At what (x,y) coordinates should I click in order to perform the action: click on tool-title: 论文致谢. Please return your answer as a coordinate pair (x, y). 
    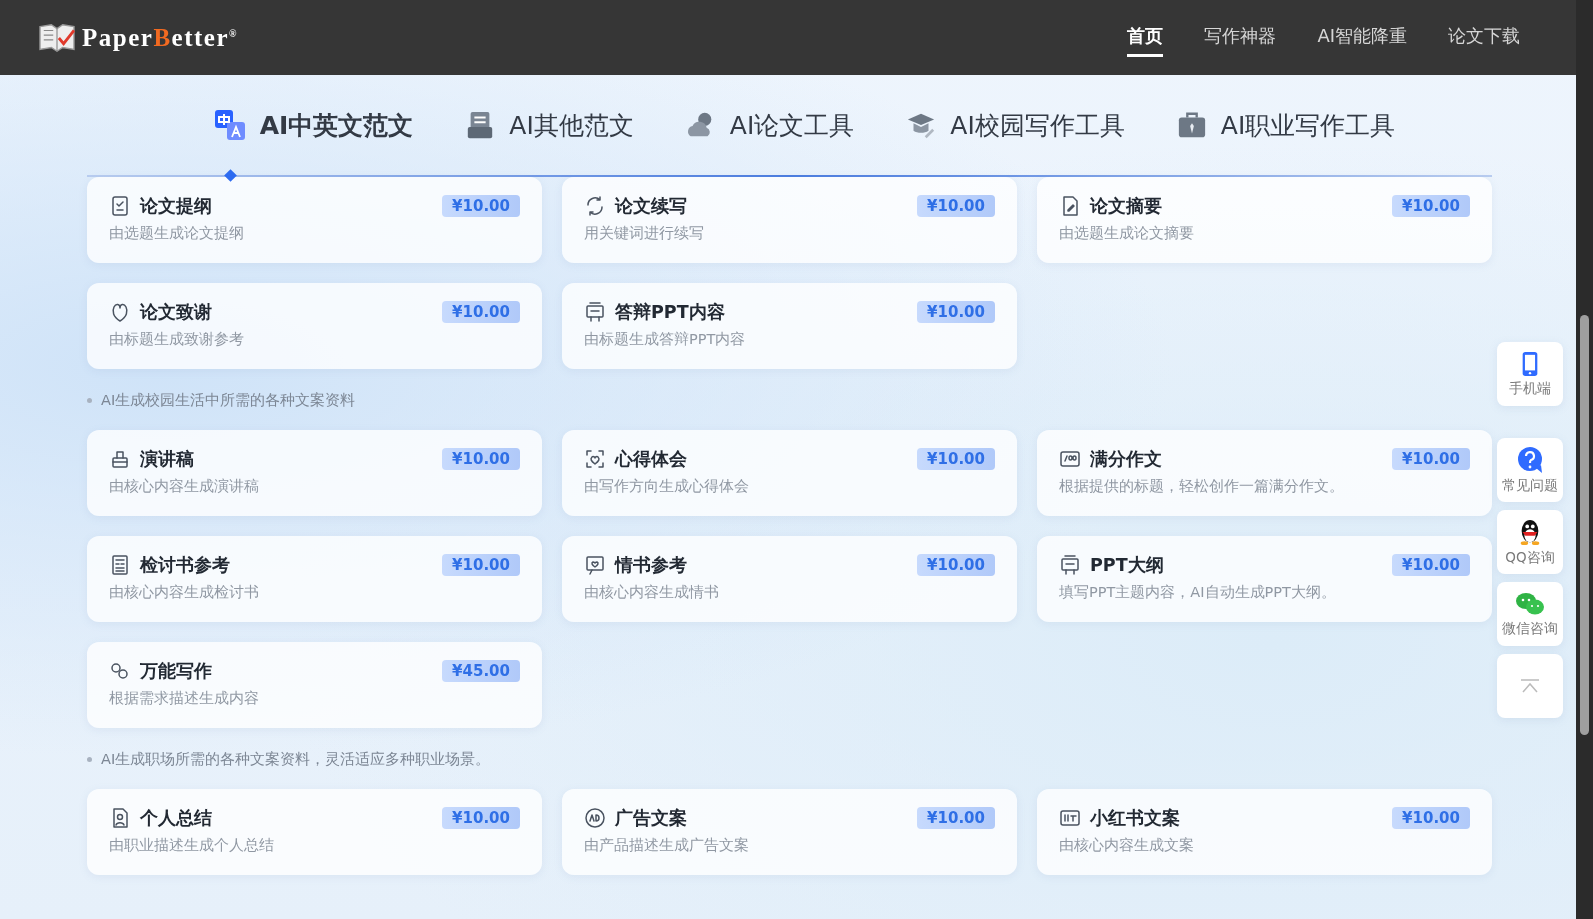
    Looking at the image, I should click on (176, 312).